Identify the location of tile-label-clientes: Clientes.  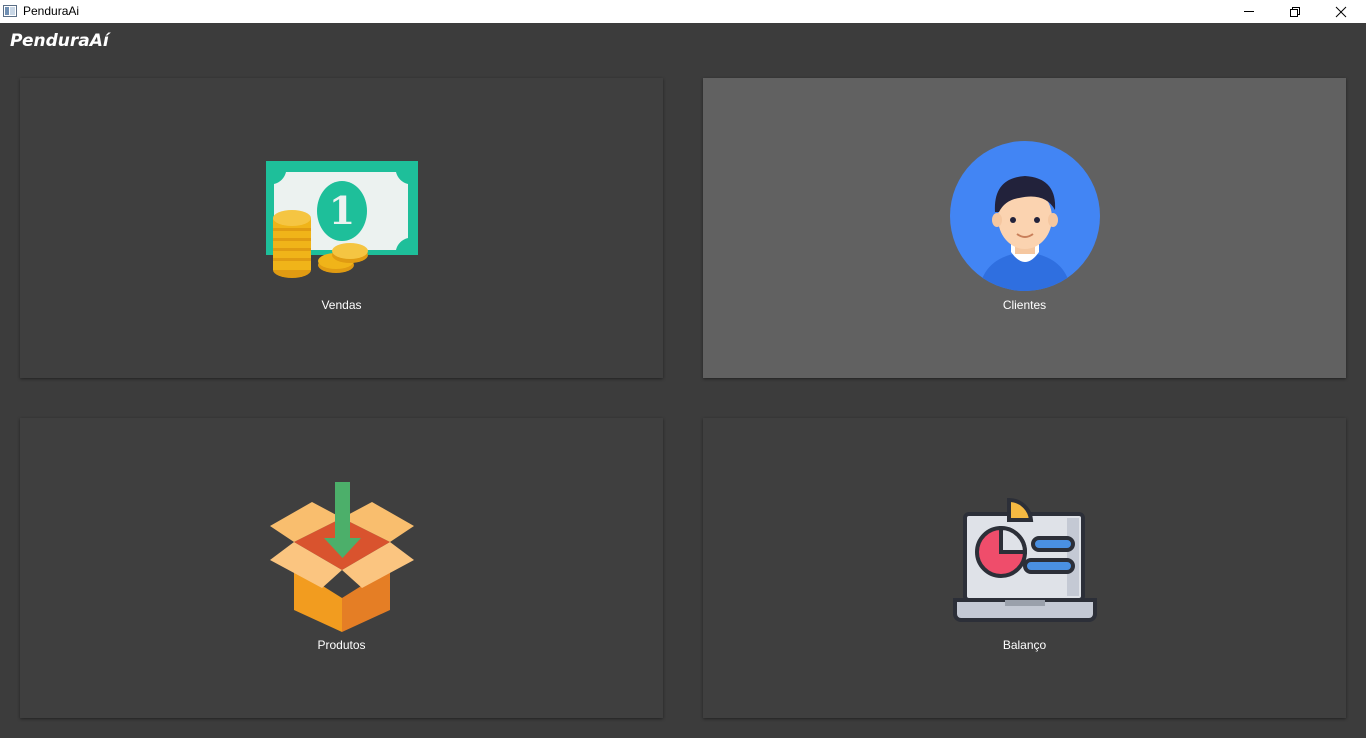
(1024, 305).